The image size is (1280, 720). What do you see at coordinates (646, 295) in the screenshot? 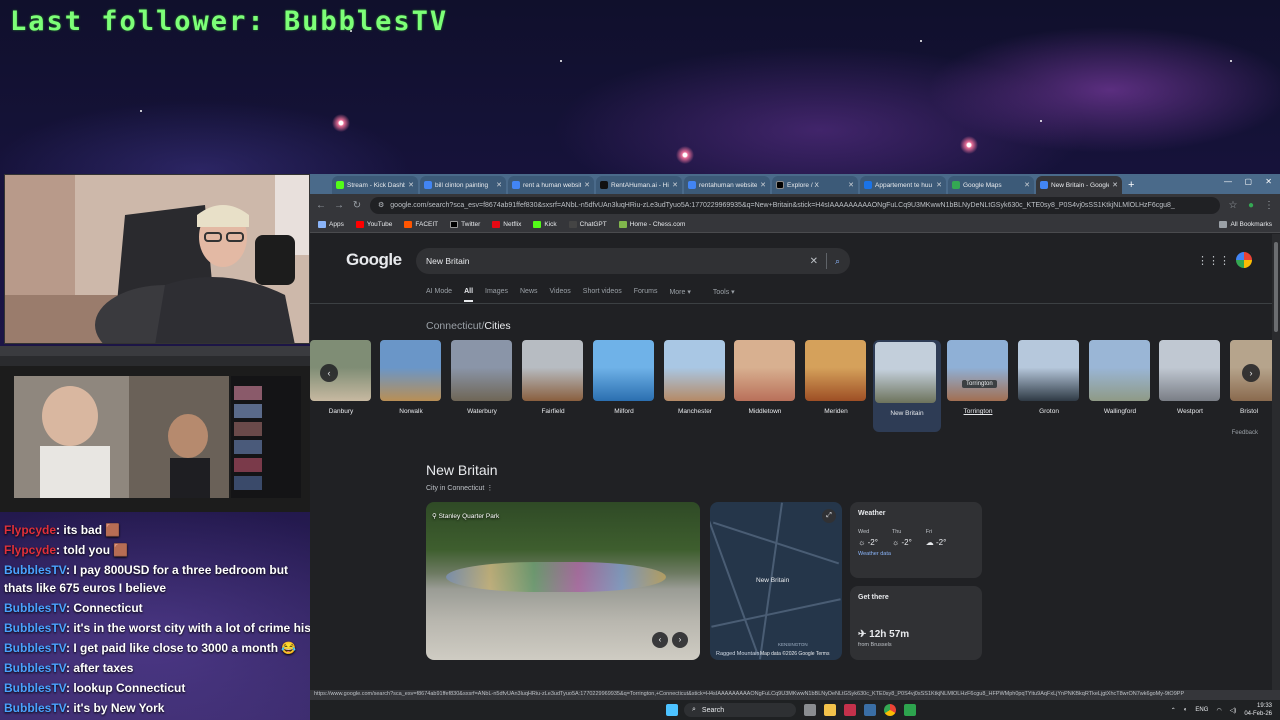
I see `tab-forums: Forums` at bounding box center [646, 295].